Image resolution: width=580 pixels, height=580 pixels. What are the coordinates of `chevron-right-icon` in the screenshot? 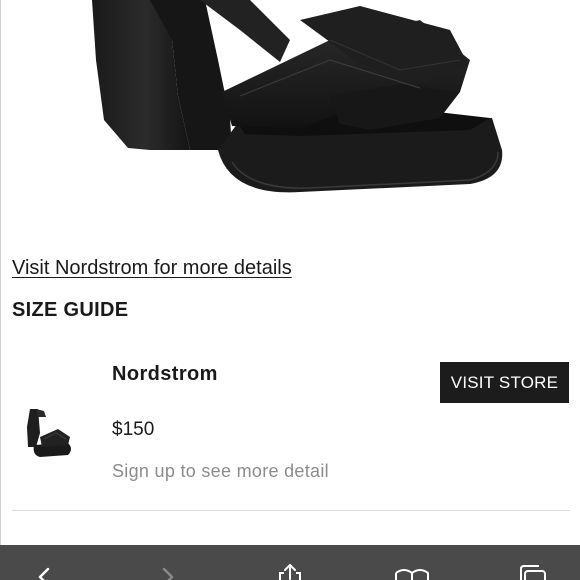 It's located at (168, 573).